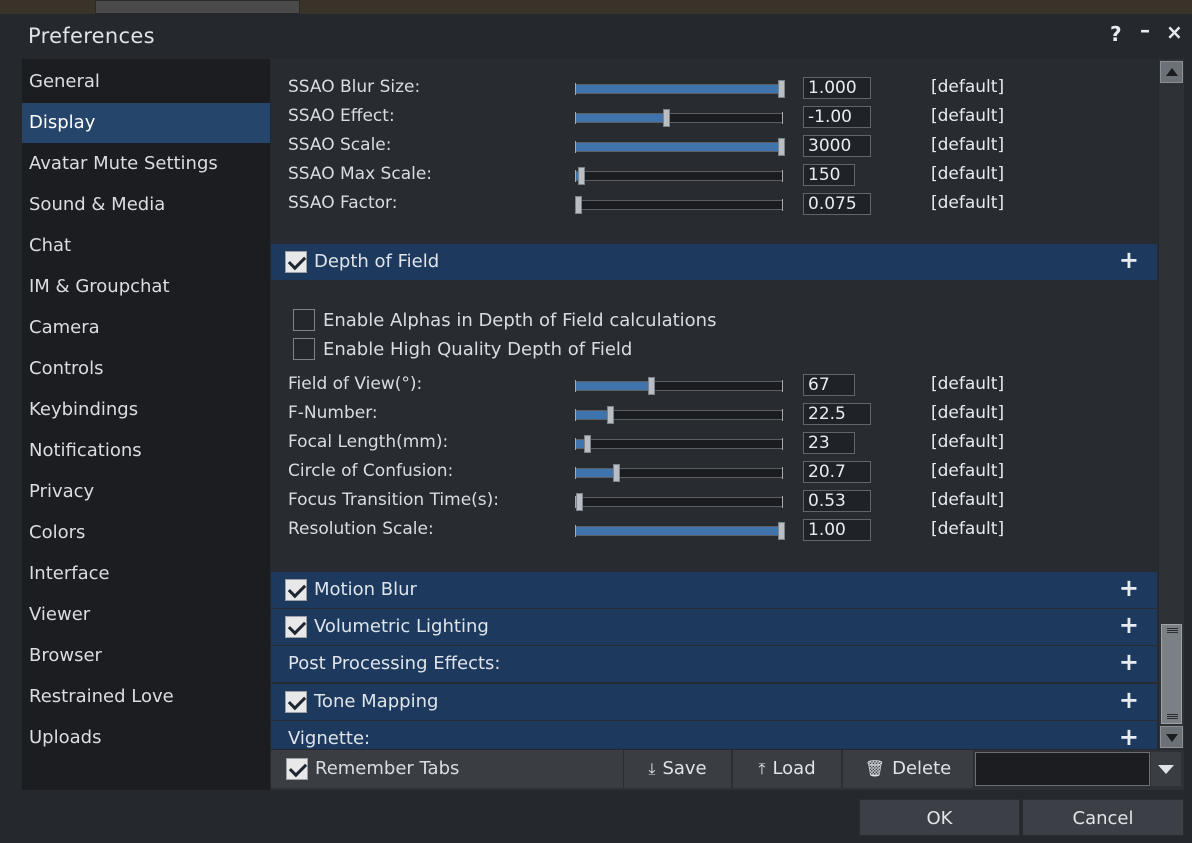 Image resolution: width=1192 pixels, height=843 pixels. Describe the element at coordinates (296, 702) in the screenshot. I see `section-tone-mapping-checkbox` at that location.